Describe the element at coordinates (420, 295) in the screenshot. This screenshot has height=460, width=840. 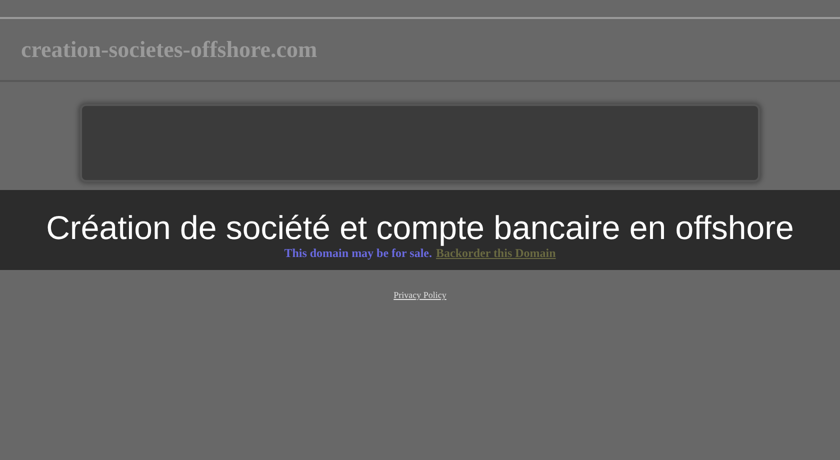
I see `privacy-policy-link: Privacy Policy` at that location.